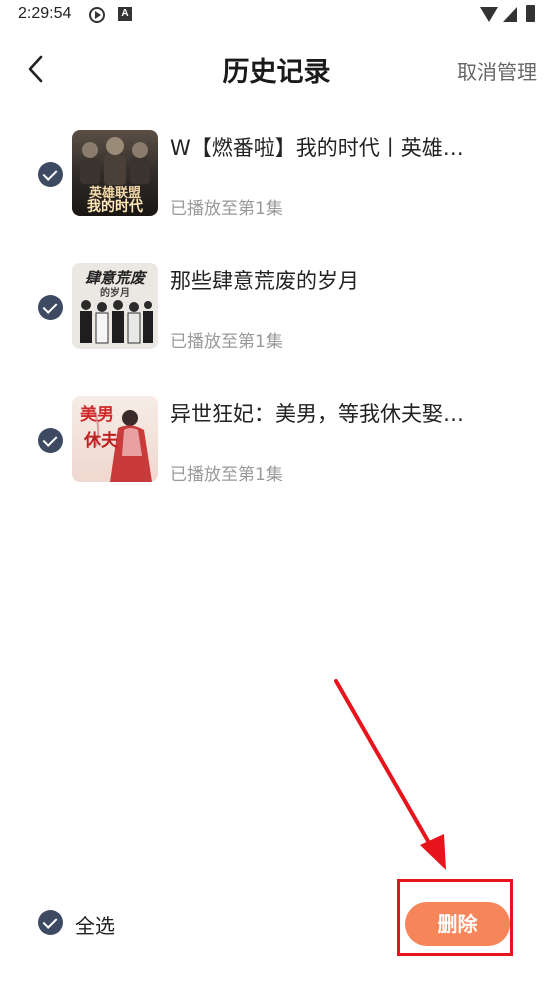  Describe the element at coordinates (264, 281) in the screenshot. I see `item-title: 那些肆意荒废的岁月` at that location.